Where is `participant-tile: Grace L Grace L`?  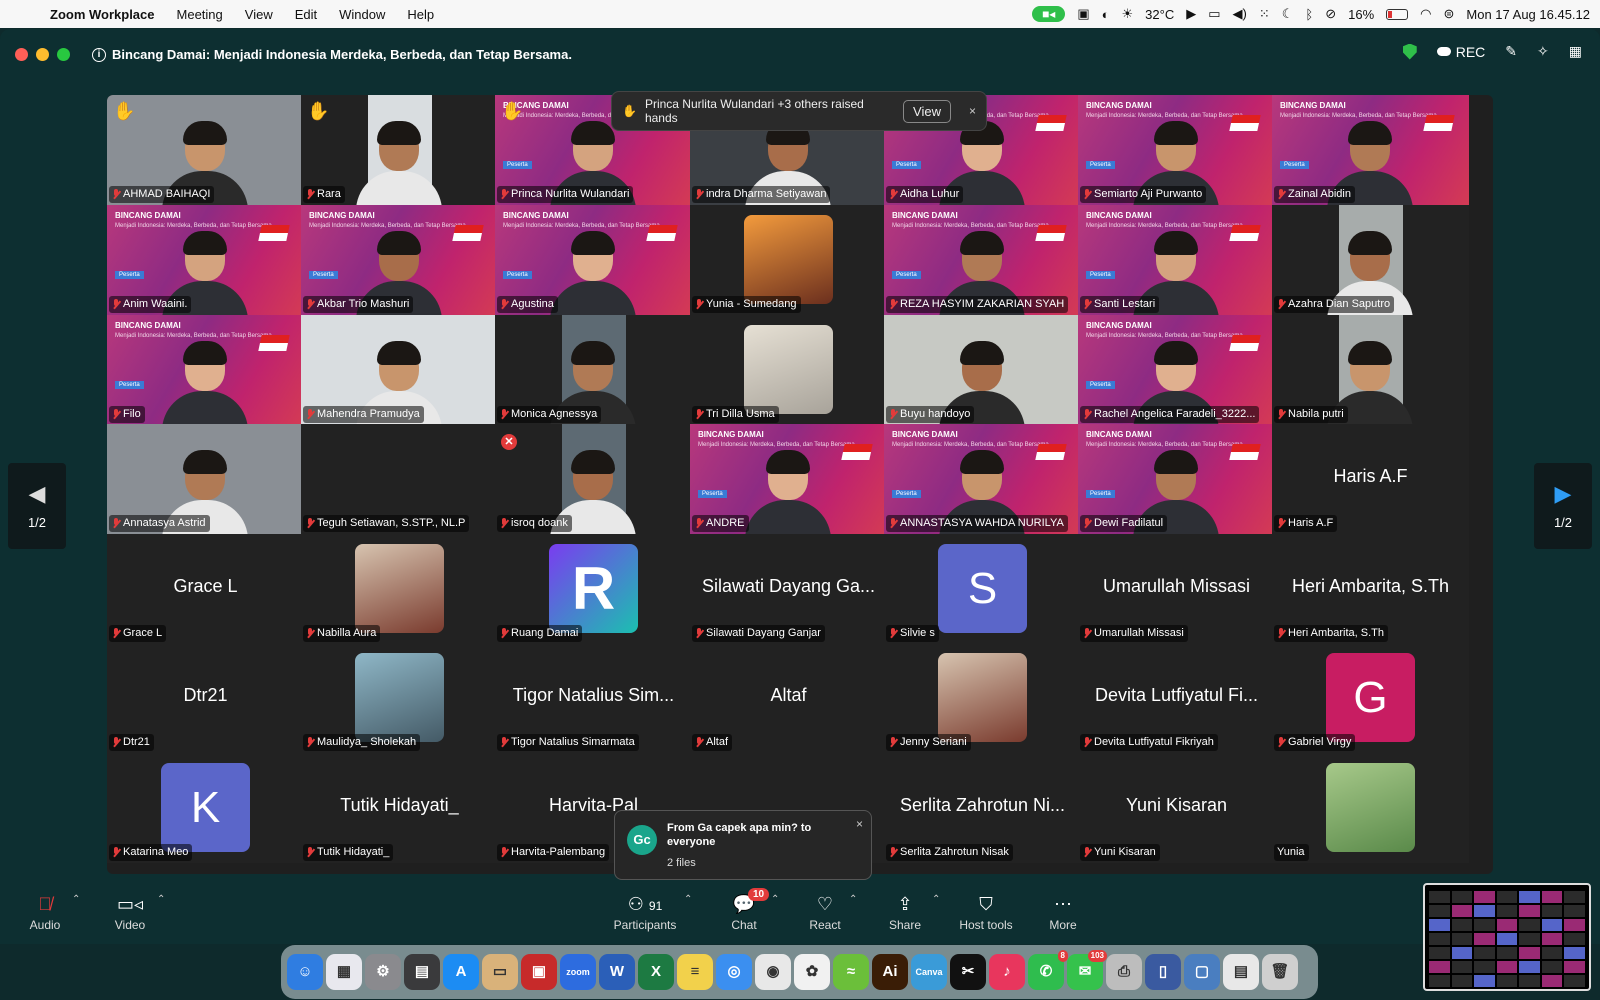
participant-tile: Grace L Grace L is located at coordinates (205, 589).